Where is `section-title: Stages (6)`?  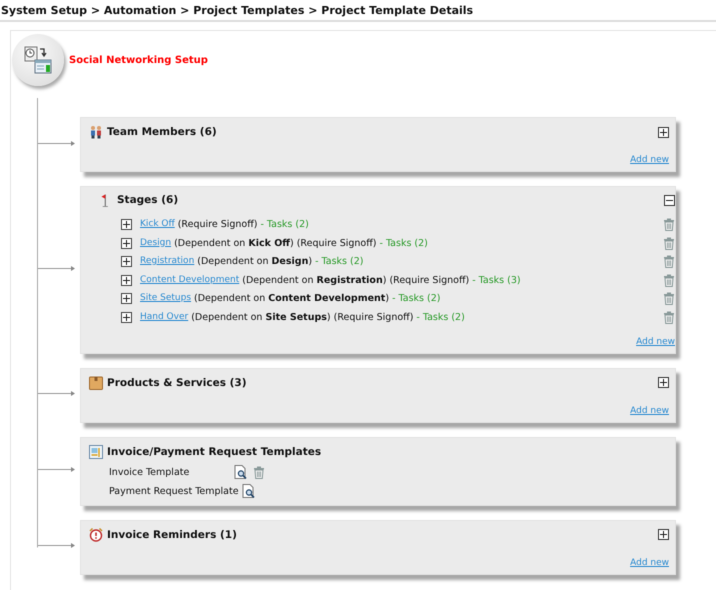 section-title: Stages (6) is located at coordinates (147, 200).